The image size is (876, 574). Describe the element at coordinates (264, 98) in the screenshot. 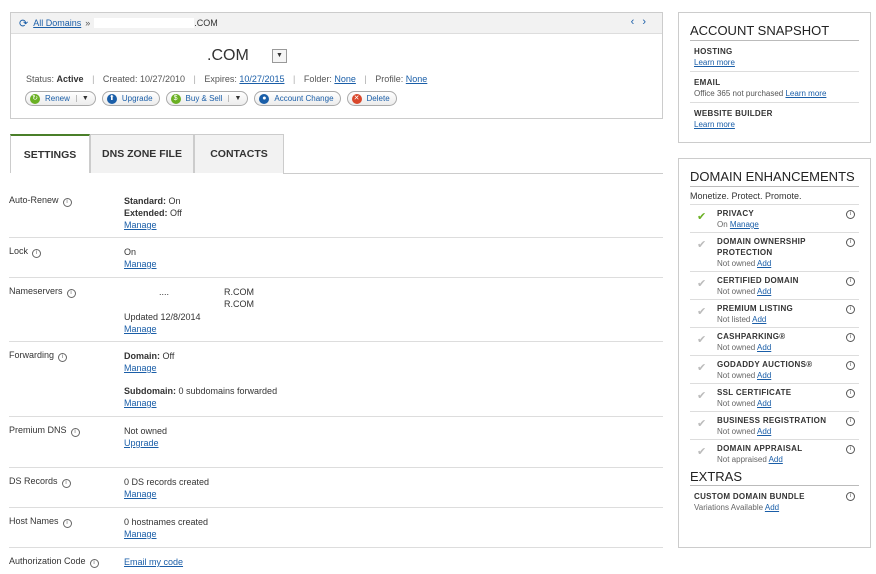

I see `user-icon: ●` at that location.